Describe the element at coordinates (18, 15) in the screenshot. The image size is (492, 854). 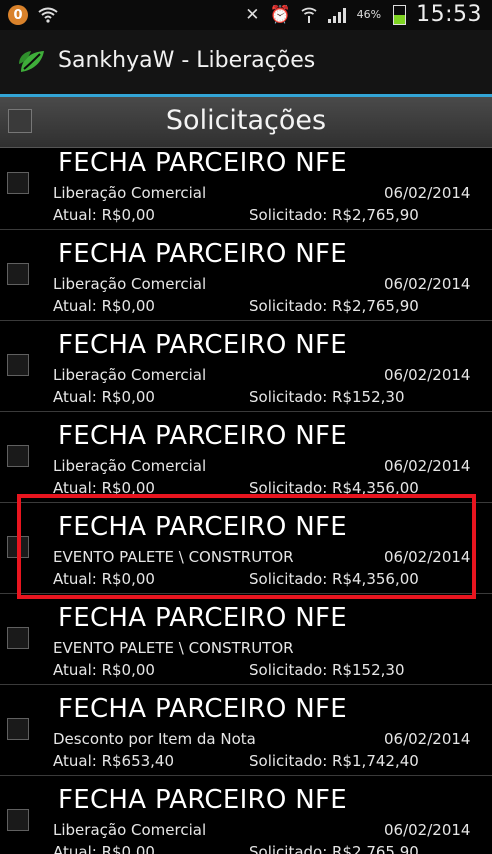
I see `notification-badge: 0` at that location.